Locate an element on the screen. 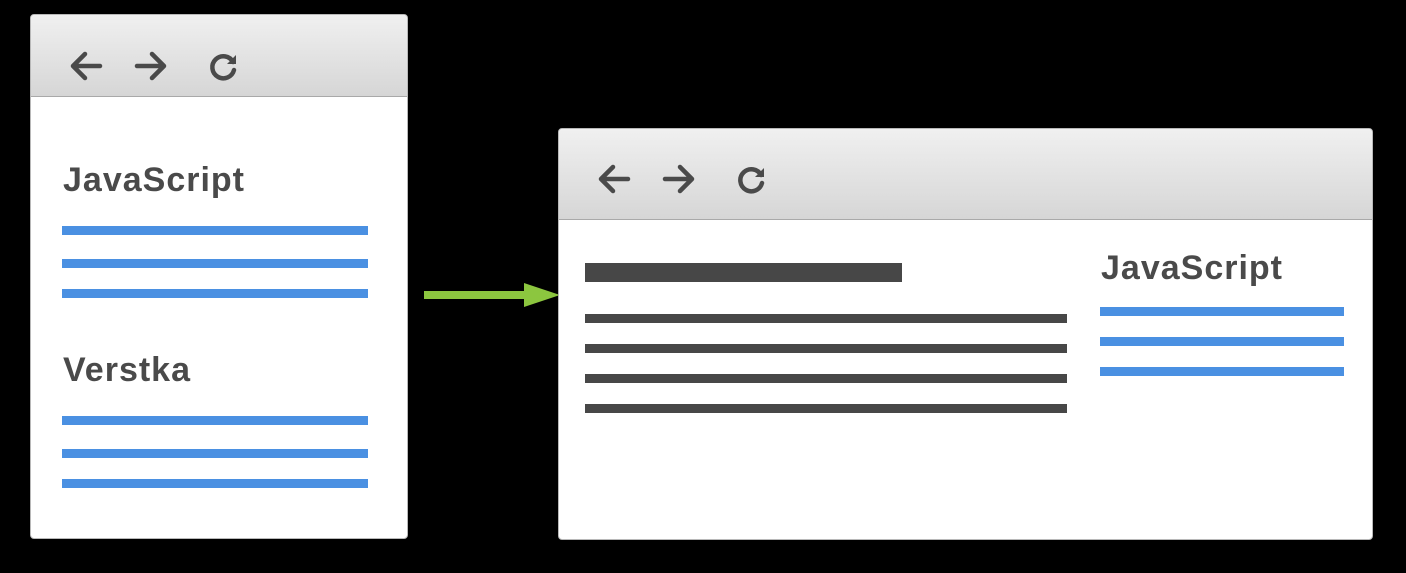  content-title-bar is located at coordinates (743, 272).